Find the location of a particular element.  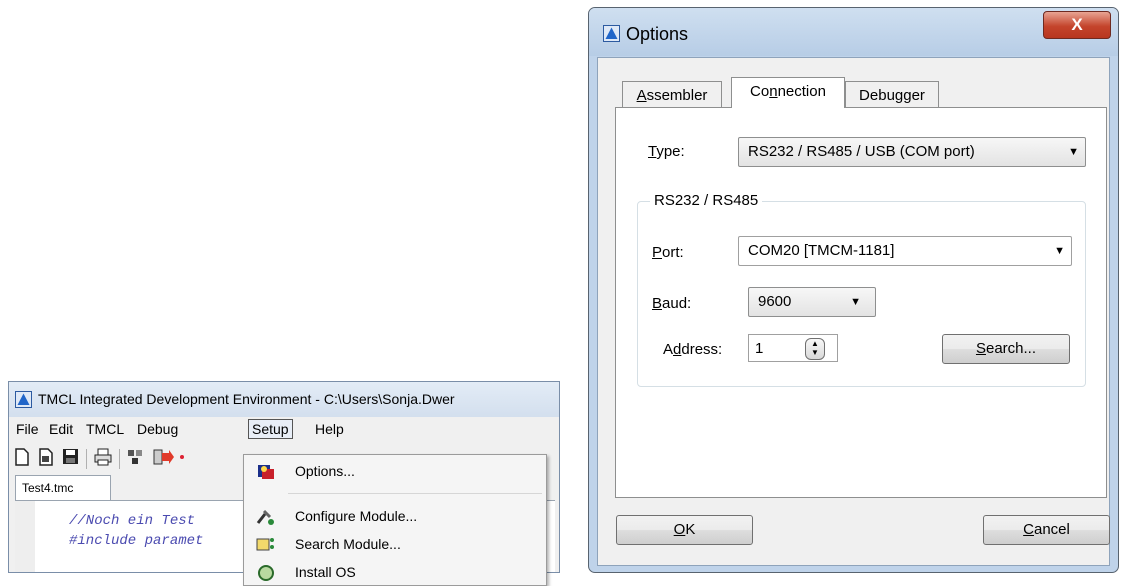

menu-tmcl: TMCL is located at coordinates (105, 429).